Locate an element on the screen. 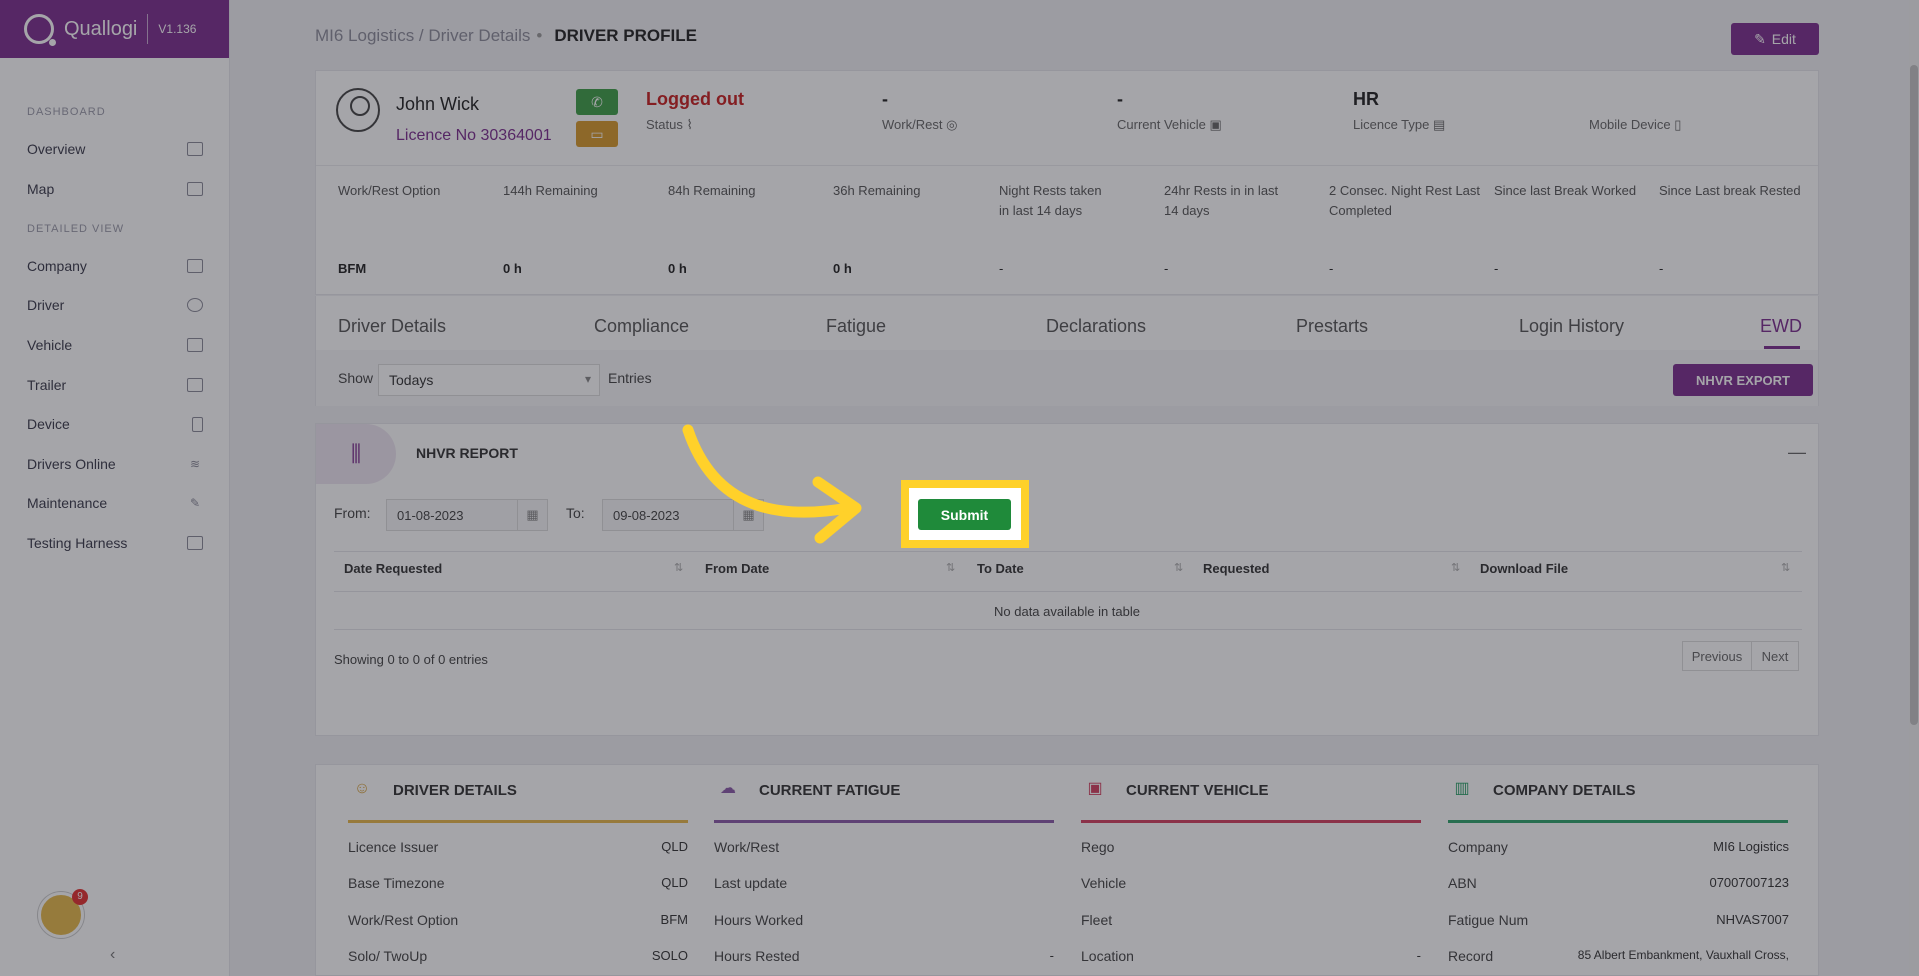 The height and width of the screenshot is (976, 1919). driver-avatar-icon is located at coordinates (358, 110).